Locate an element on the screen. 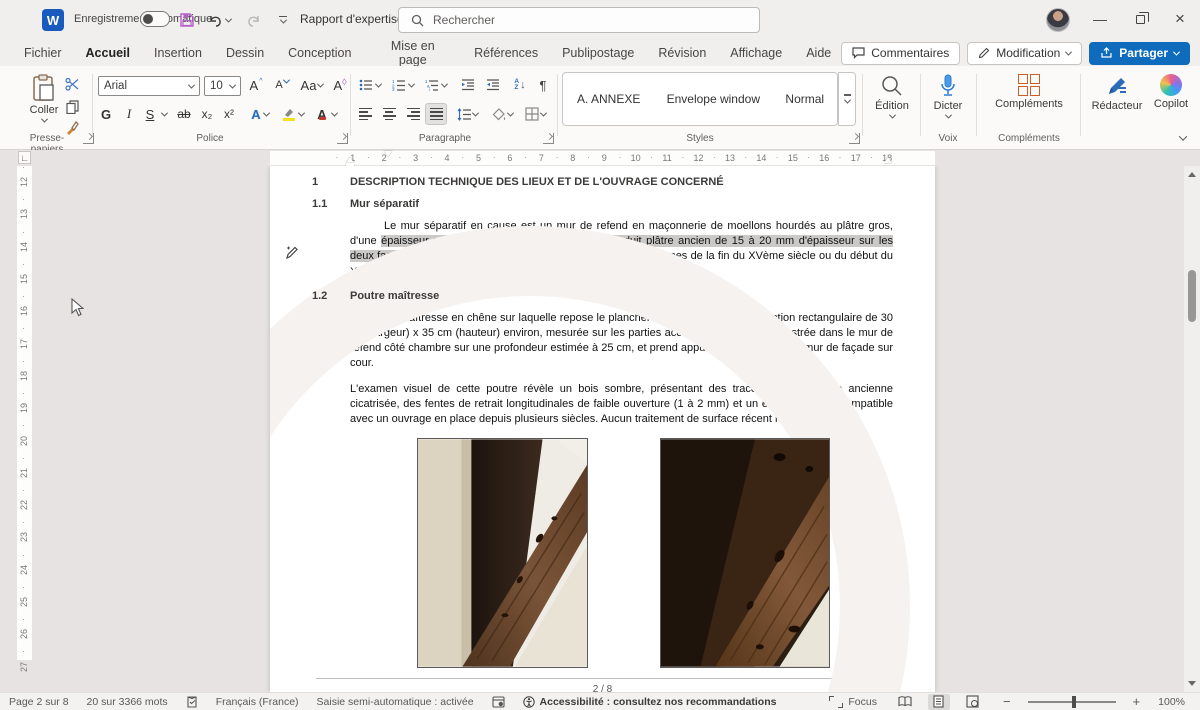  copilot-button: Copilot is located at coordinates (1171, 92).